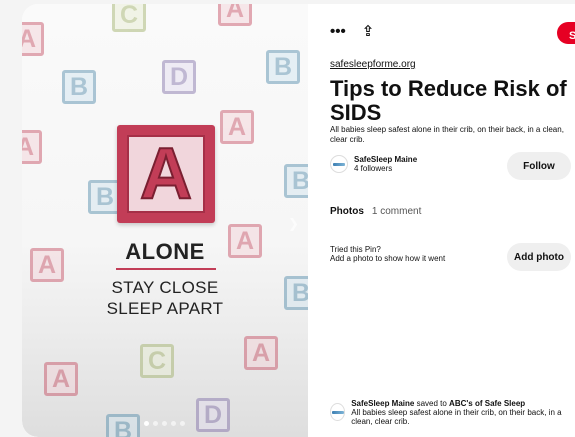 This screenshot has width=575, height=437. Describe the element at coordinates (539, 257) in the screenshot. I see `add-photo-button: Add photo` at that location.